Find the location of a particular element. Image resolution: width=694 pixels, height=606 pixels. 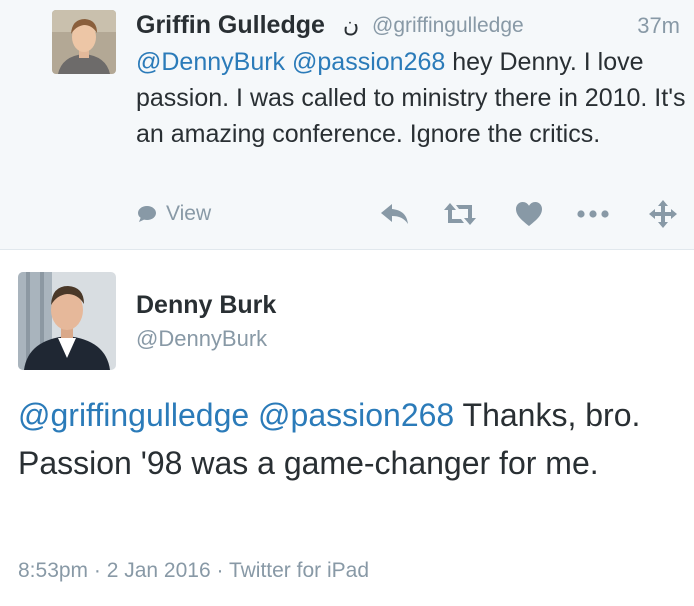

reply-timestamp: 37m is located at coordinates (658, 26).